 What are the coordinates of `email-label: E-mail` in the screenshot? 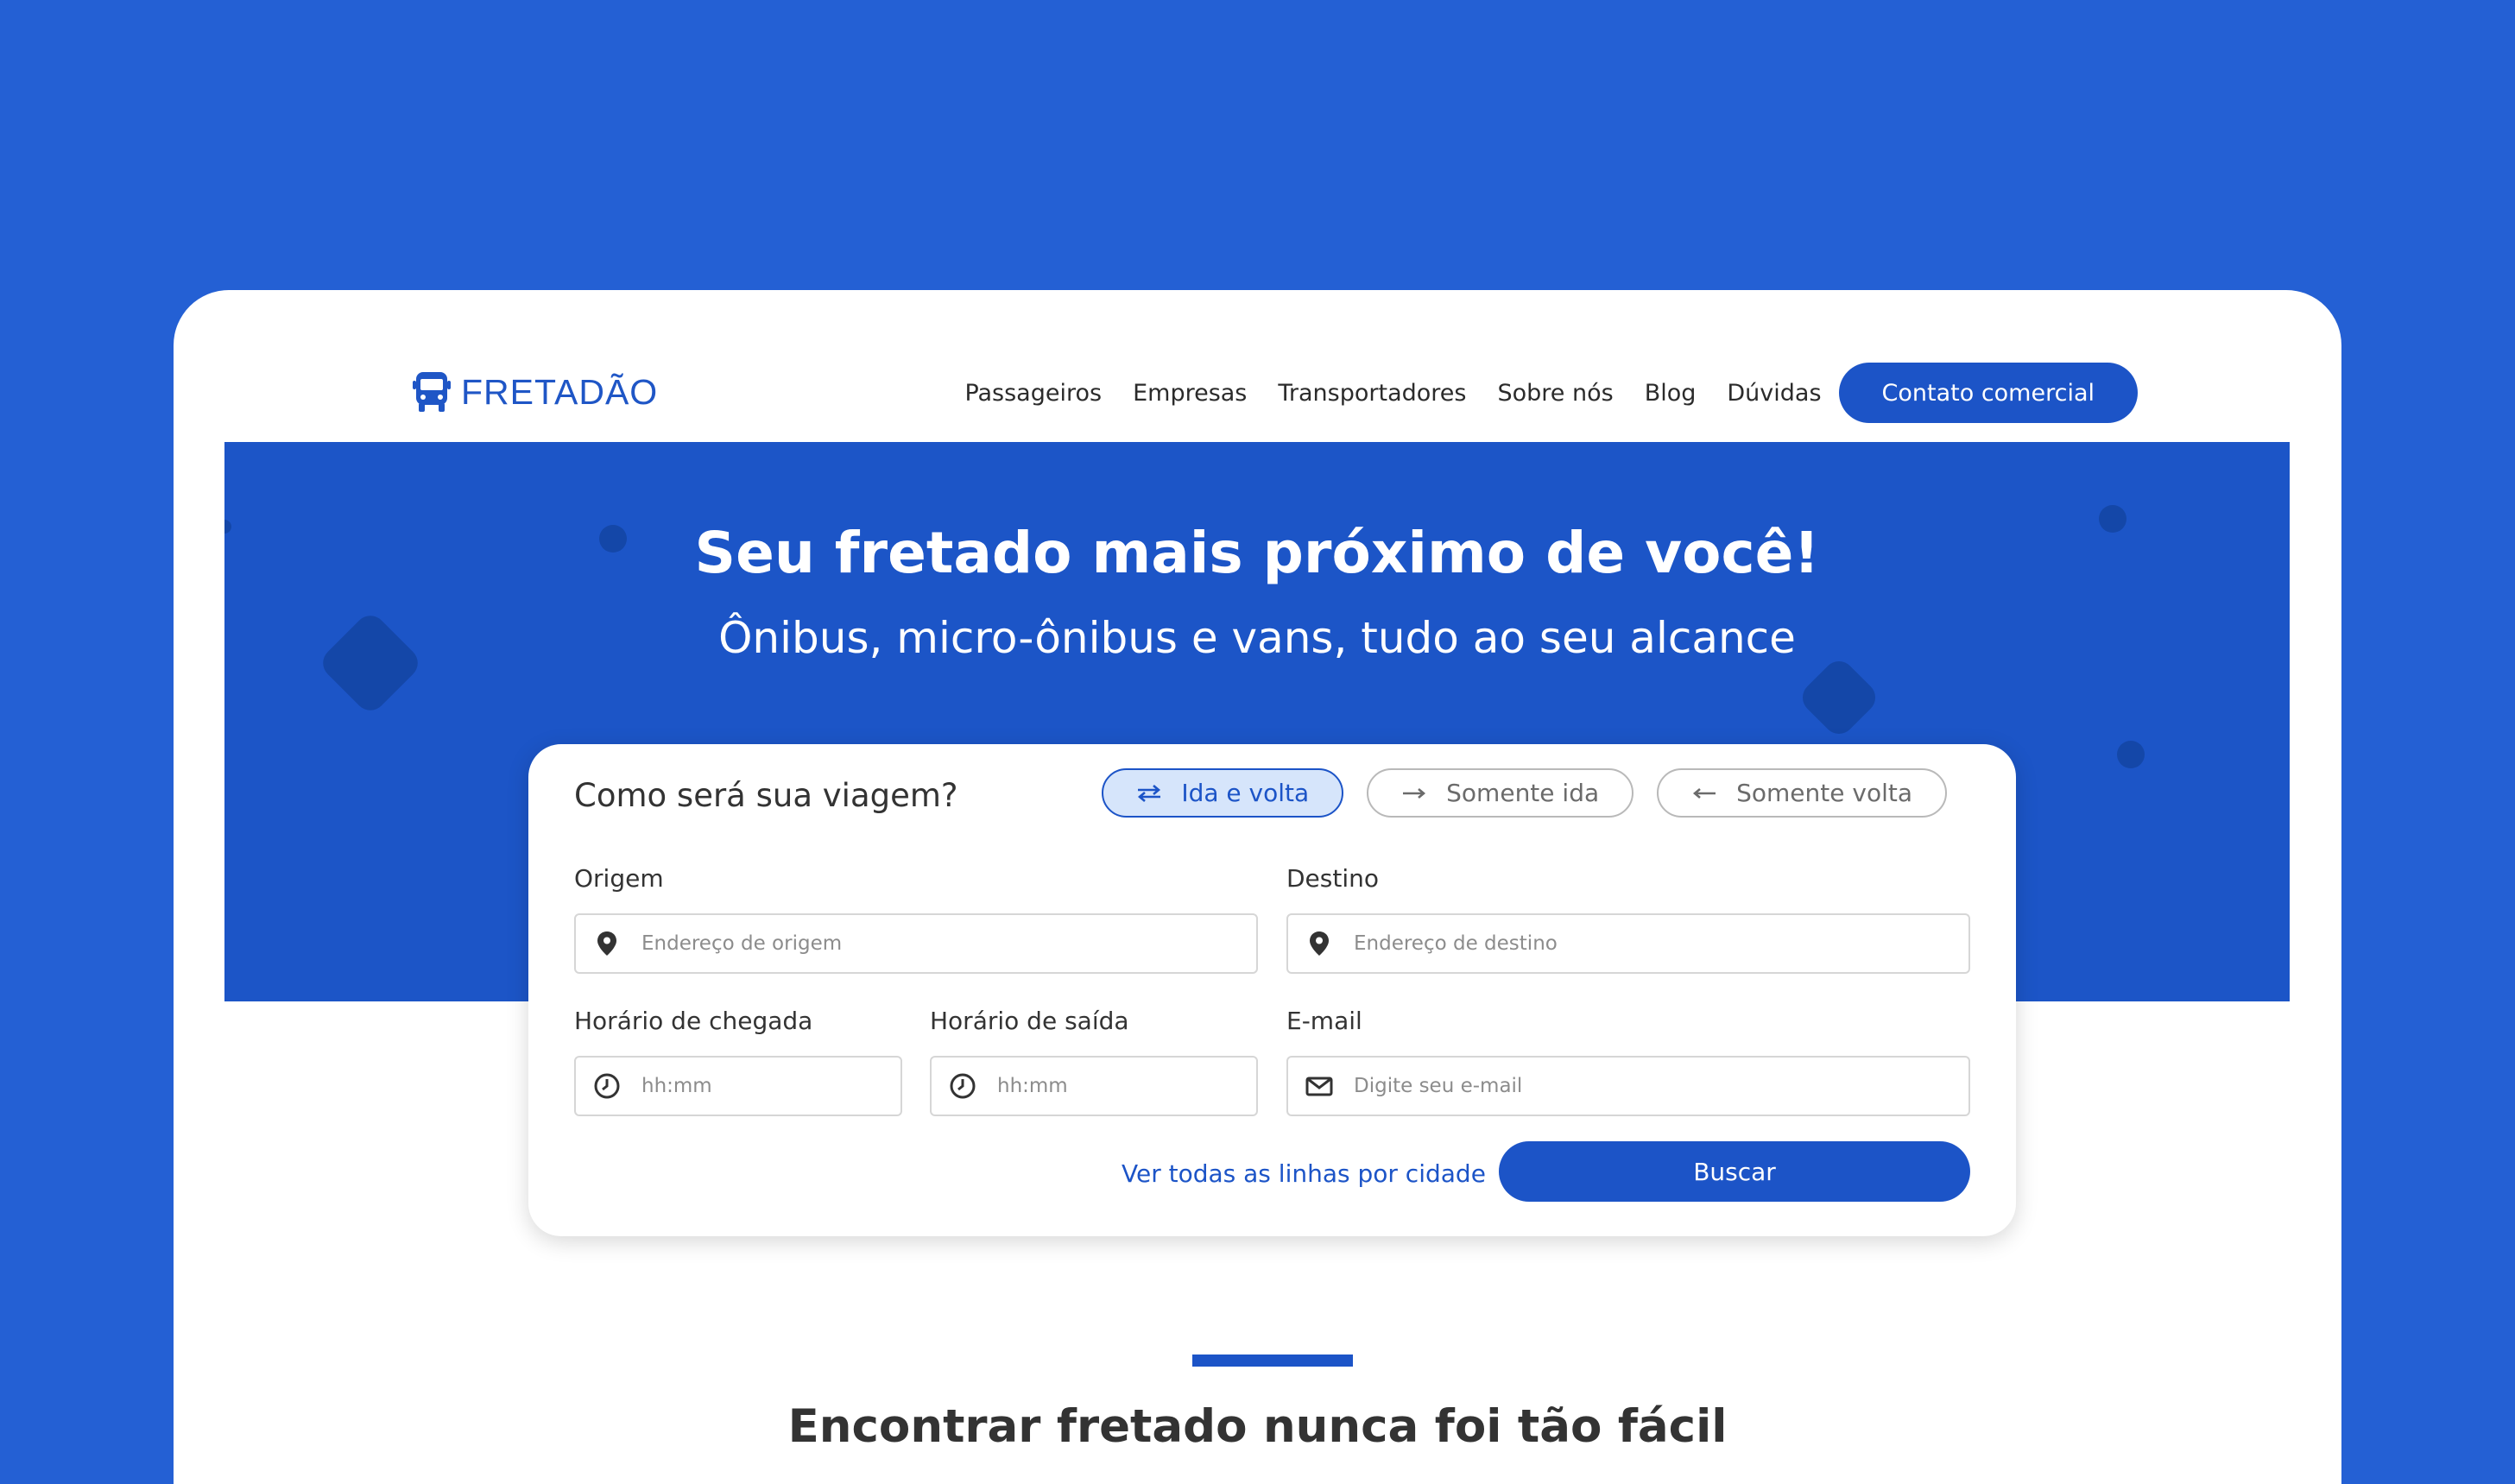 It's located at (1324, 1021).